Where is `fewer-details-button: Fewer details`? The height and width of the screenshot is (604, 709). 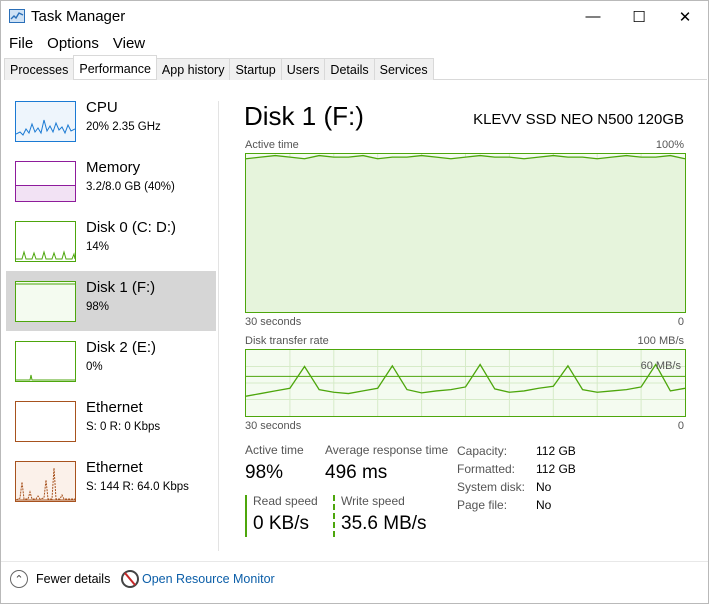 fewer-details-button: Fewer details is located at coordinates (73, 579).